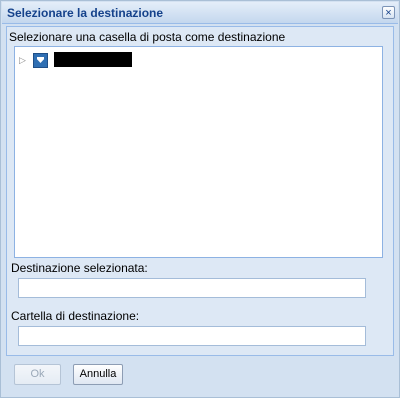 This screenshot has height=398, width=400. Describe the element at coordinates (75, 316) in the screenshot. I see `folder-label: Cartella di destinazione:` at that location.